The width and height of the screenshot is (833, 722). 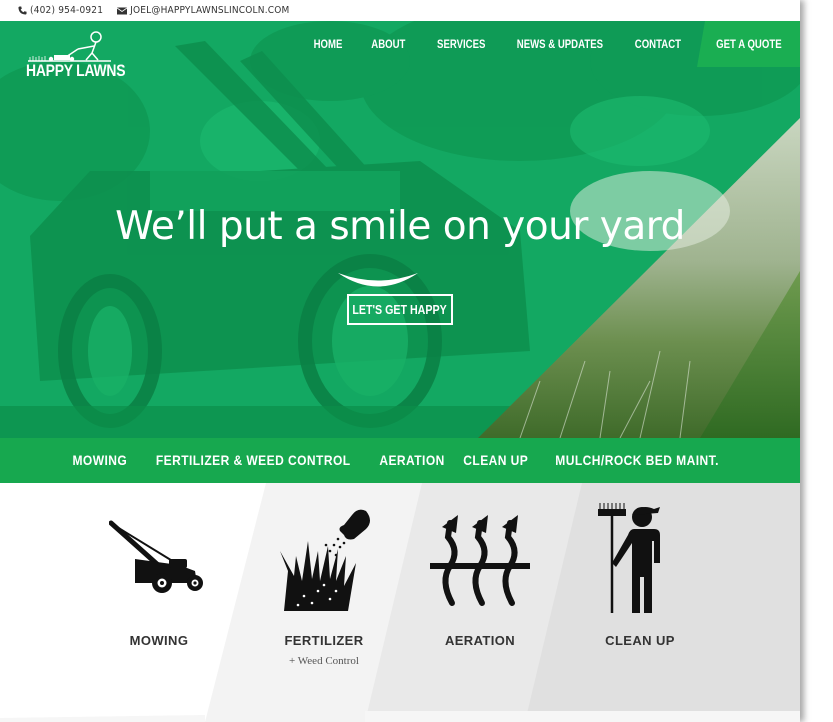 I want to click on strip-mulch-rock-bed: MULCH/ROCK BED MAINT., so click(x=637, y=460).